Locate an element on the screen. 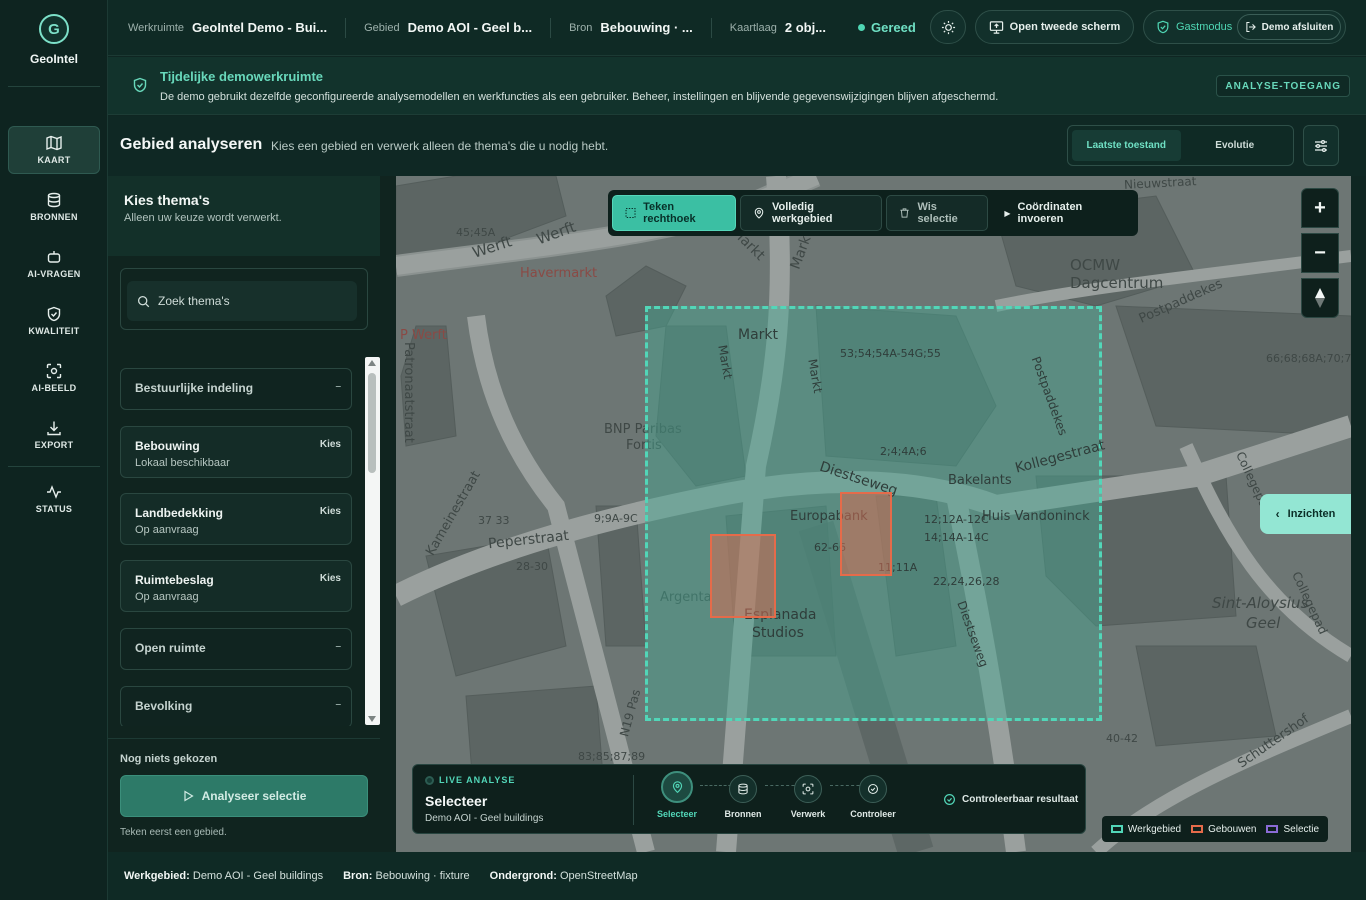  theme-tag: – is located at coordinates (338, 704).